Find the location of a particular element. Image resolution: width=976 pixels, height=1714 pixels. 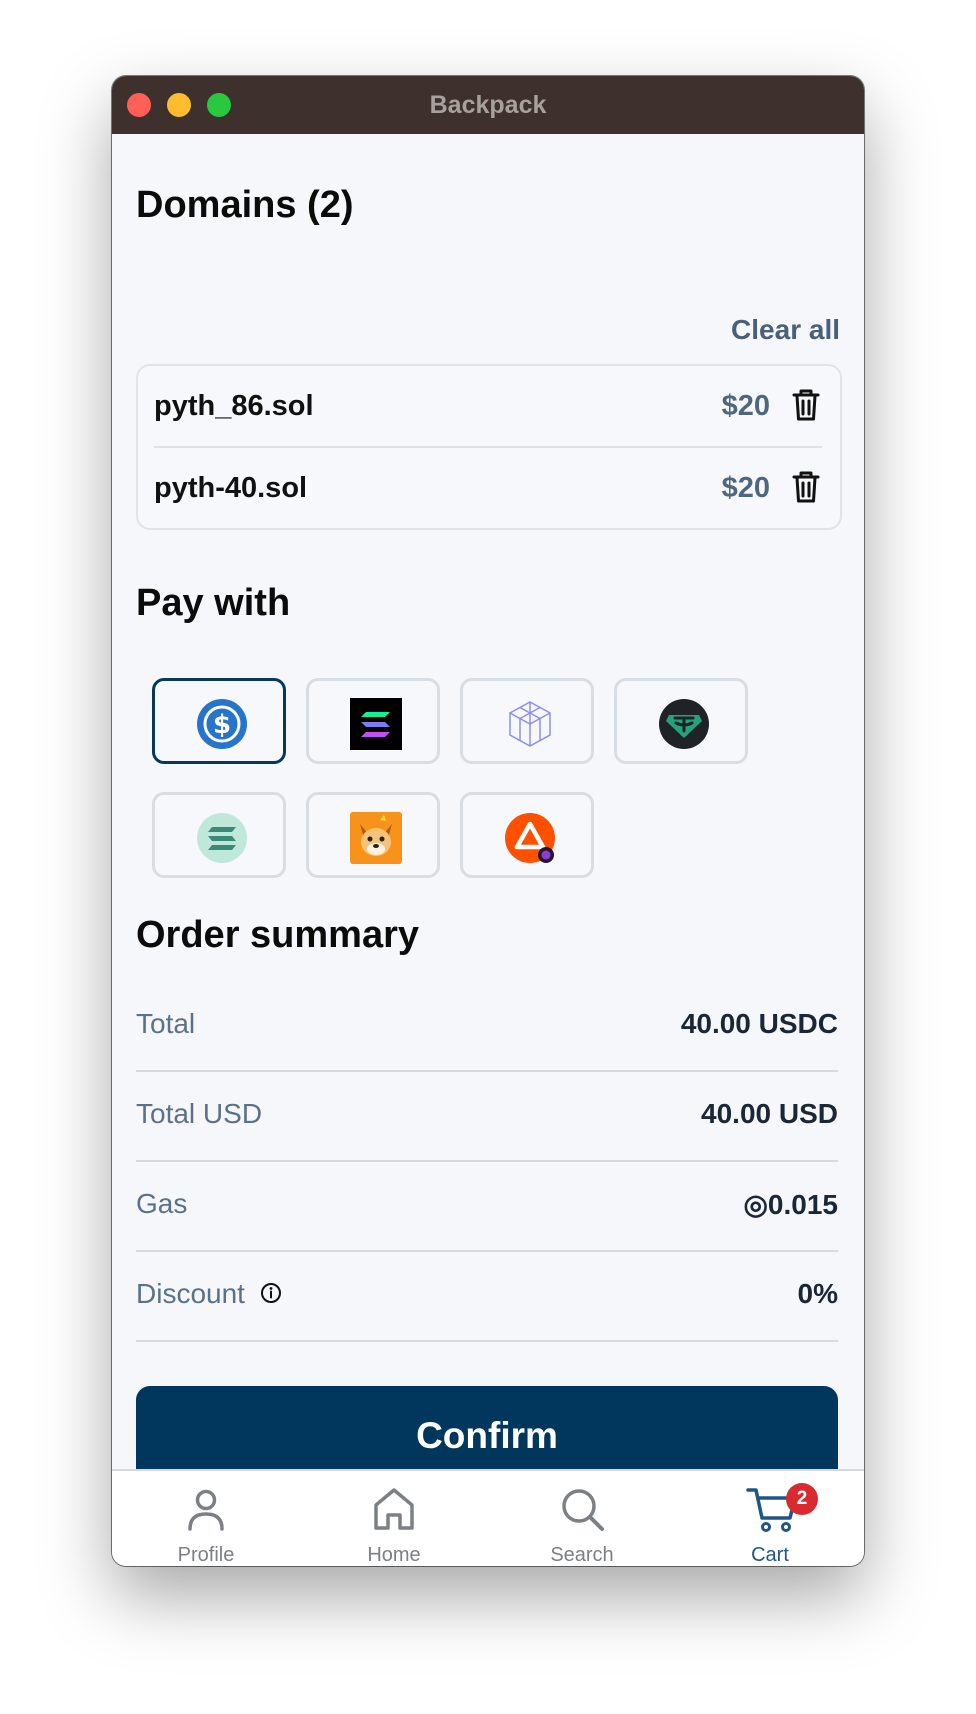

pay-with-heading: Pay with is located at coordinates (213, 603).